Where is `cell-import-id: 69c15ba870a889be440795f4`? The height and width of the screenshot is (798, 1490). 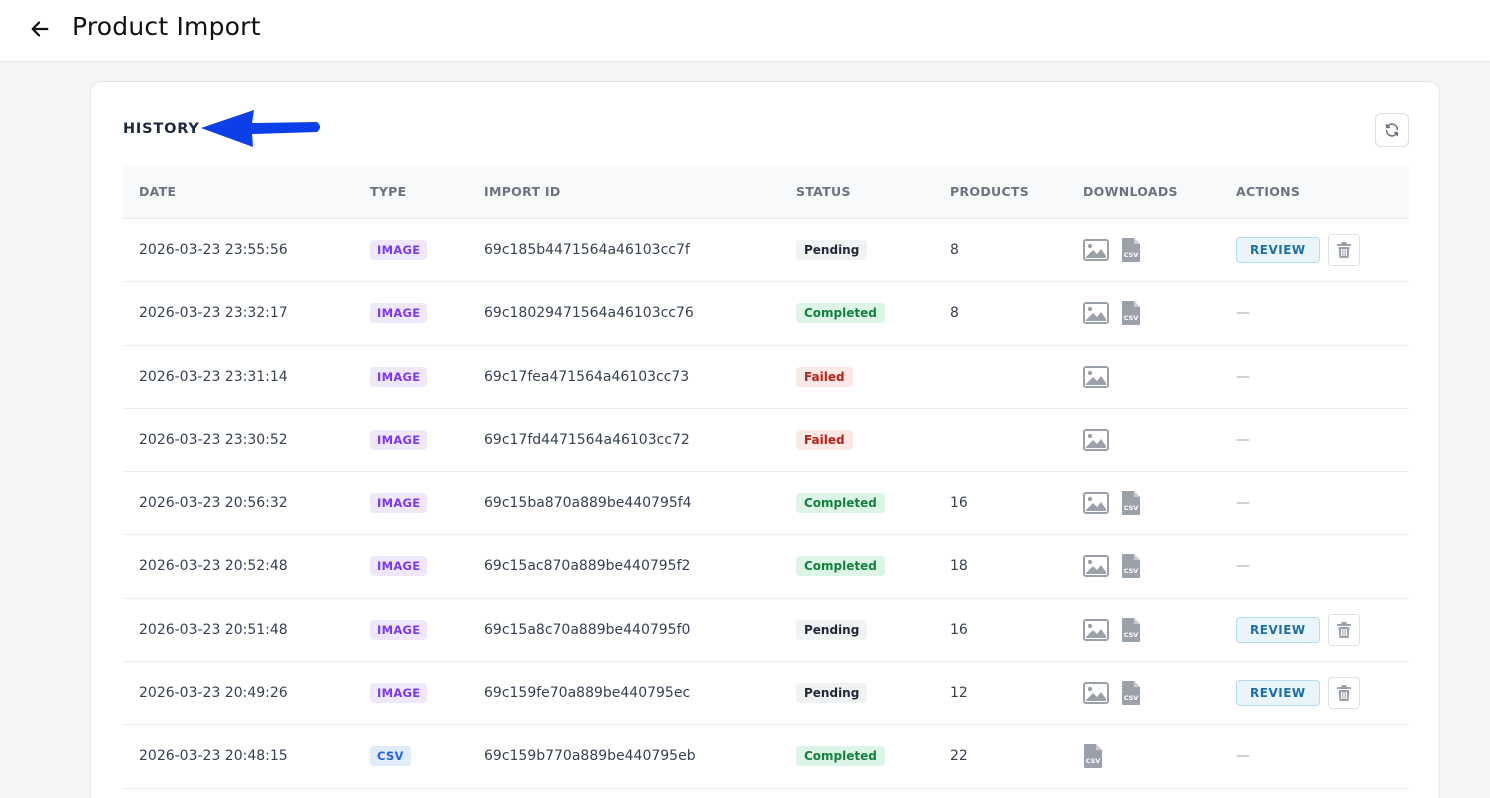
cell-import-id: 69c15ba870a889be440795f4 is located at coordinates (588, 503).